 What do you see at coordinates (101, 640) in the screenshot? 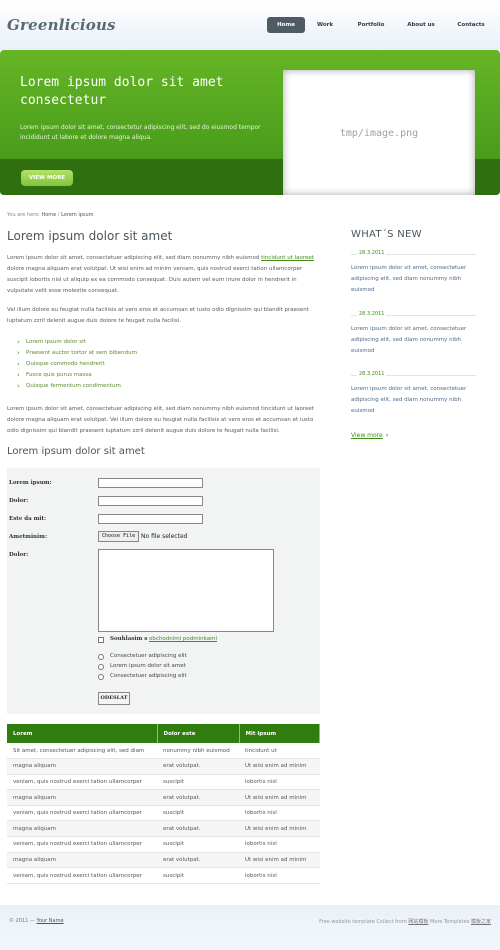
I see `terms-checkbox` at bounding box center [101, 640].